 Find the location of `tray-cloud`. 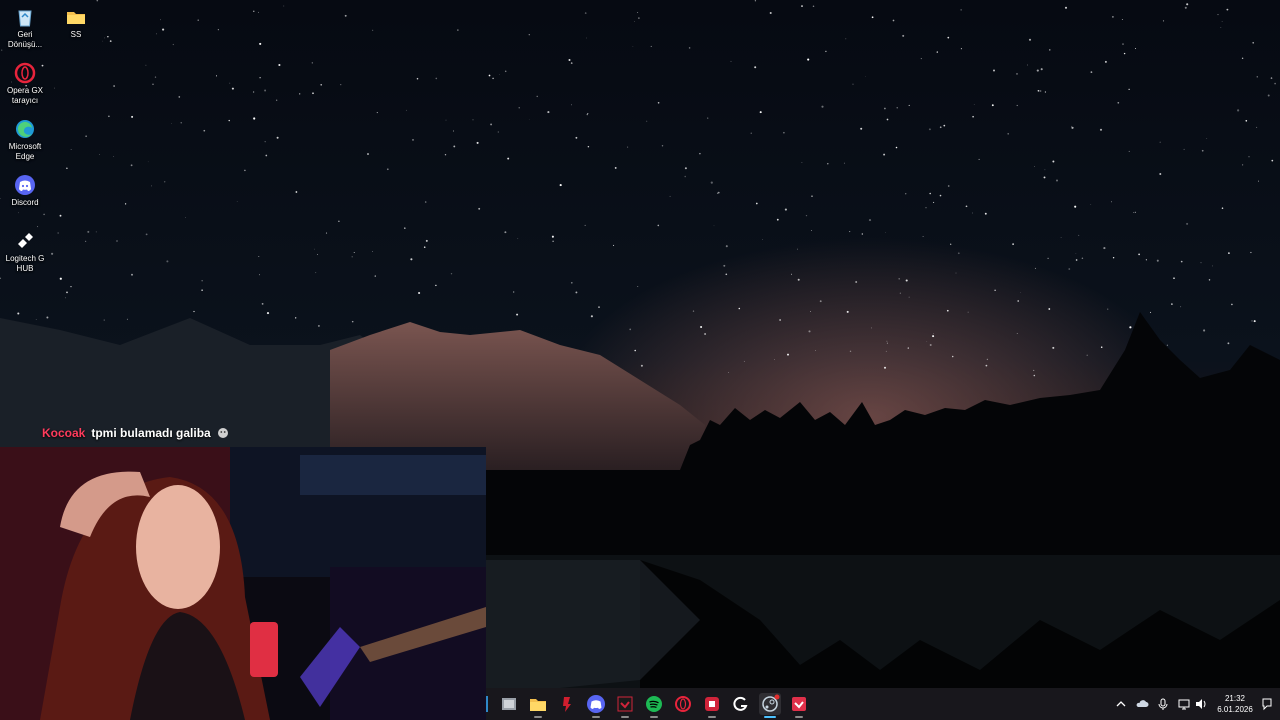

tray-cloud is located at coordinates (1142, 704).